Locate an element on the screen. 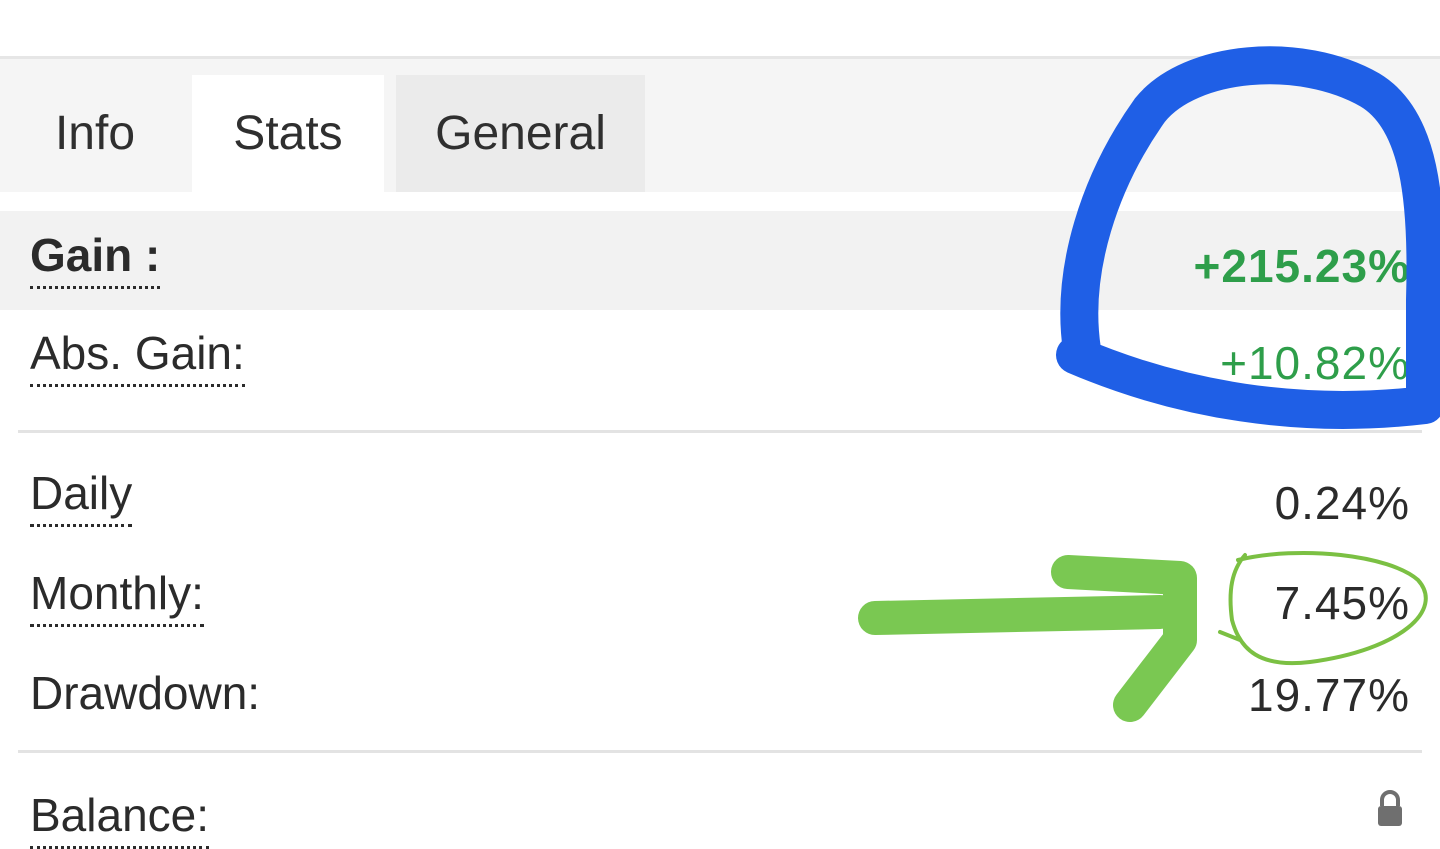 Image resolution: width=1440 pixels, height=849 pixels. drawdown-row: Drawdown: 19.77% is located at coordinates (720, 695).